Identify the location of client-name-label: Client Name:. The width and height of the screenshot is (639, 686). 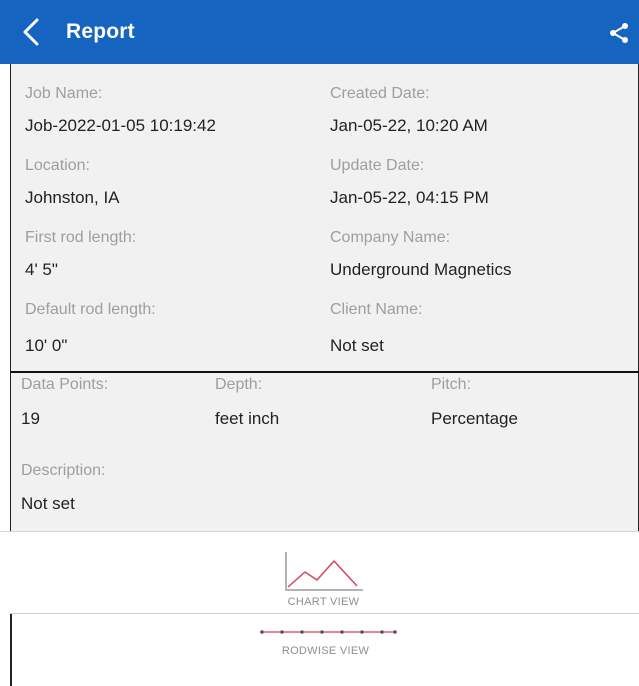
(376, 309).